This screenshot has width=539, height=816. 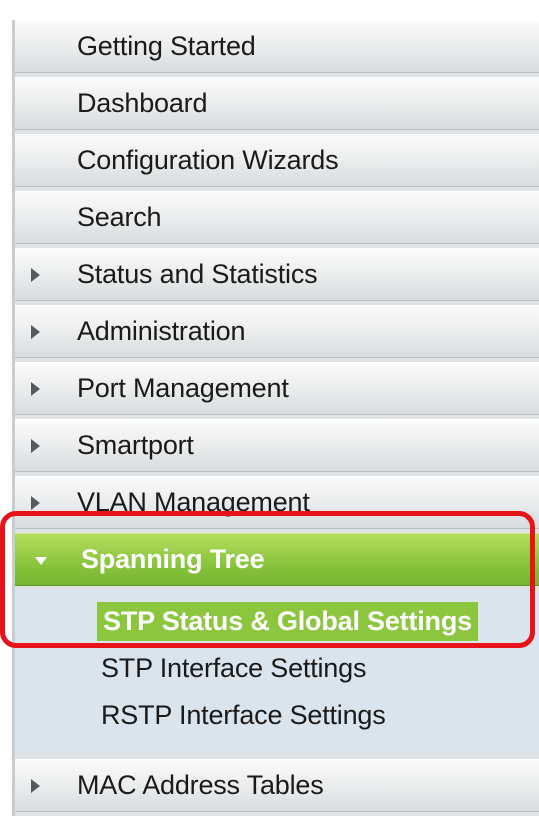 What do you see at coordinates (277, 331) in the screenshot?
I see `nav-item-administration: Administration` at bounding box center [277, 331].